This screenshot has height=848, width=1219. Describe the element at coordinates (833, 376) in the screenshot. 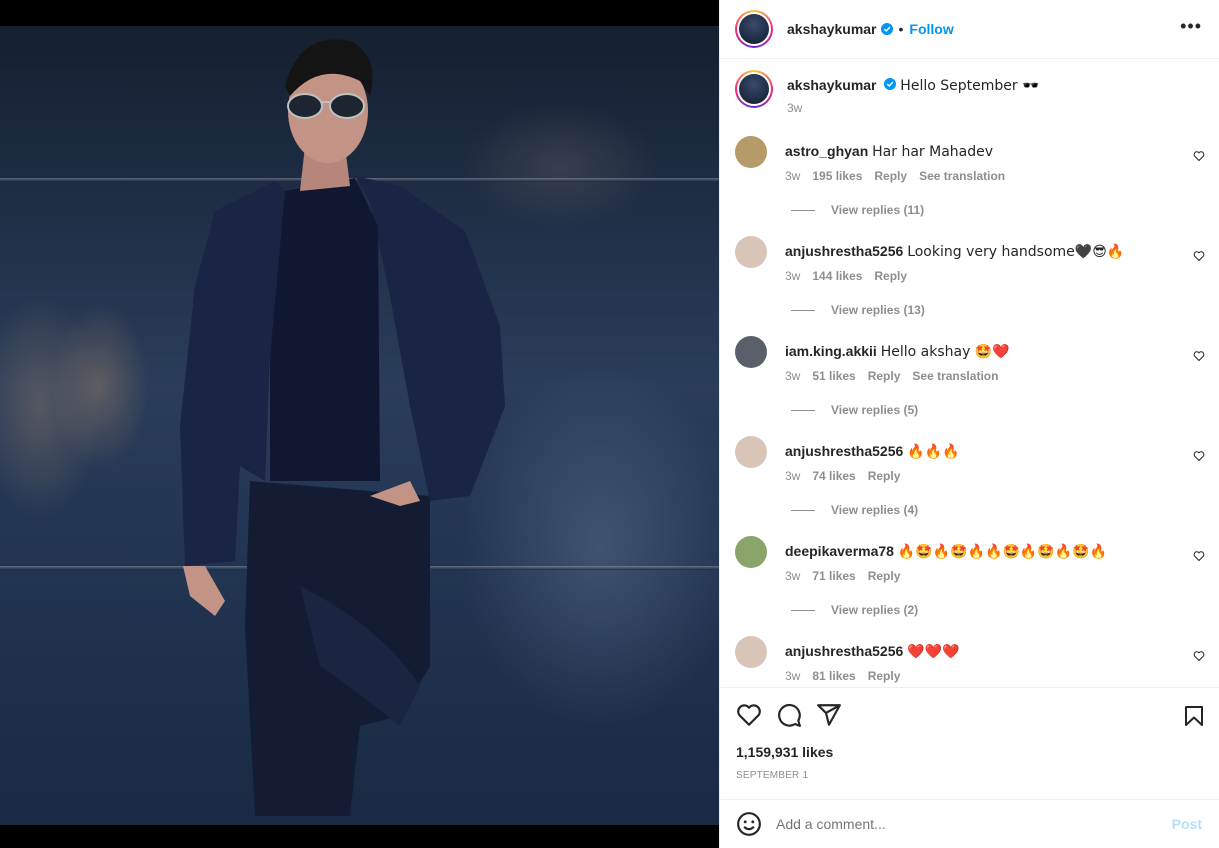

I see `comment-likes: 51 likes` at that location.